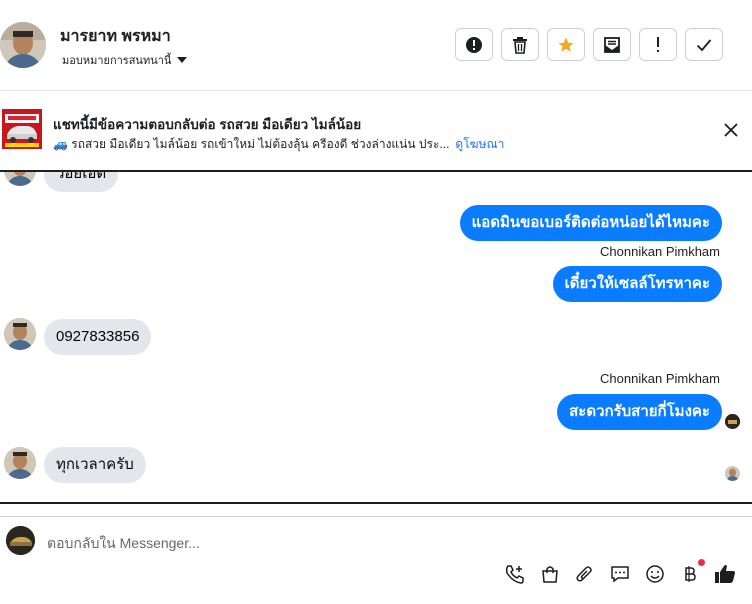 This screenshot has height=604, width=752. I want to click on like-button, so click(725, 574).